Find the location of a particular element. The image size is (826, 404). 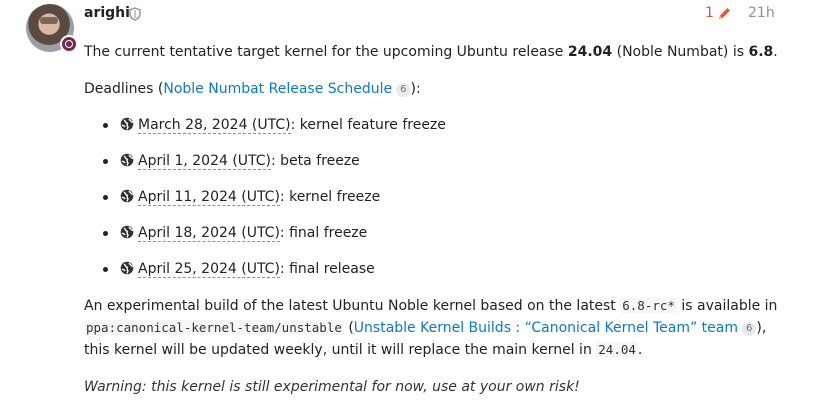

avatar is located at coordinates (52, 30).